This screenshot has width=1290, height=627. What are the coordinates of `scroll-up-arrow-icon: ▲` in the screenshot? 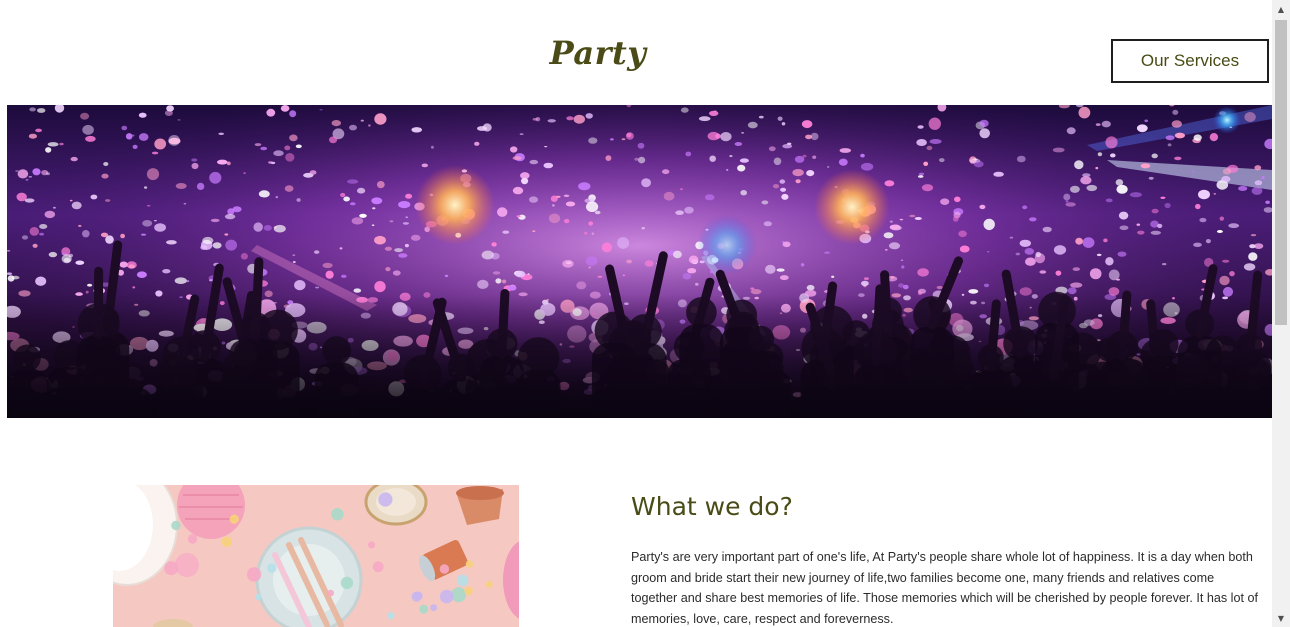 It's located at (1281, 10).